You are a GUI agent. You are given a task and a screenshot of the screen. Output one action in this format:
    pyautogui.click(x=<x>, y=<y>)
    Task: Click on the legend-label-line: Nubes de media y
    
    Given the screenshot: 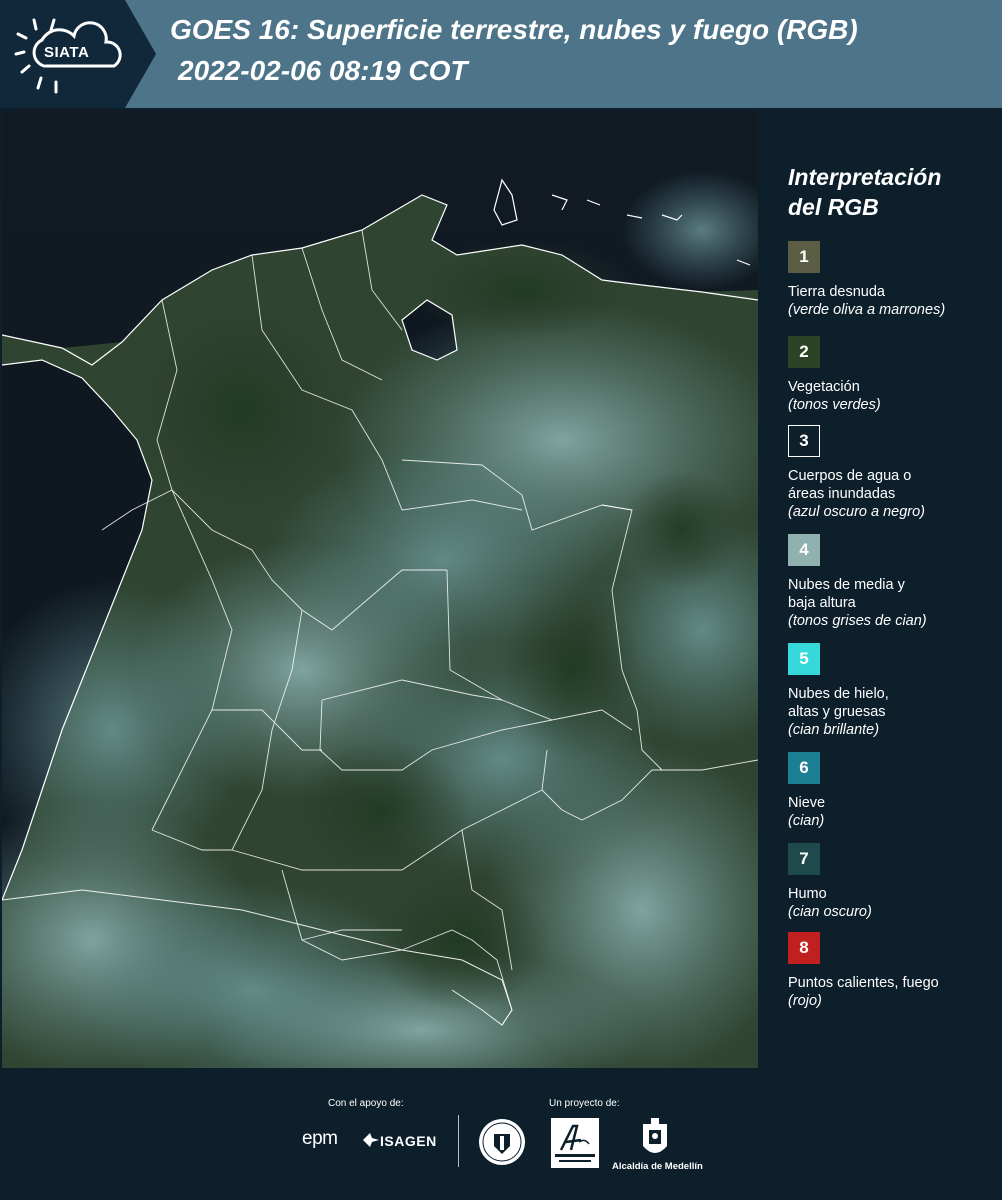 What is the action you would take?
    pyautogui.click(x=846, y=585)
    